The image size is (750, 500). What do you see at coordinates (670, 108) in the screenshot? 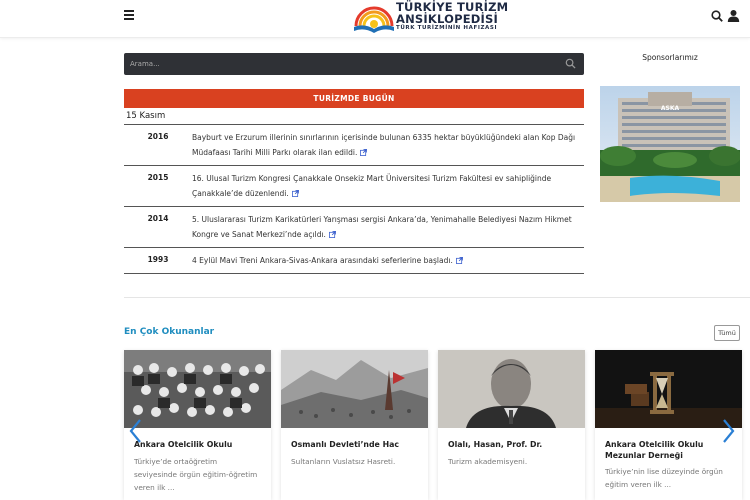
I see `sponsor-logo-text: ASKA` at bounding box center [670, 108].